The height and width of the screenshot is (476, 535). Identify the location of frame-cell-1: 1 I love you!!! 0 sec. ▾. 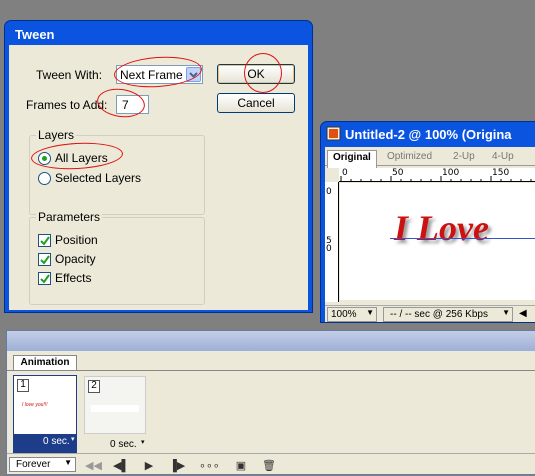
(45, 414).